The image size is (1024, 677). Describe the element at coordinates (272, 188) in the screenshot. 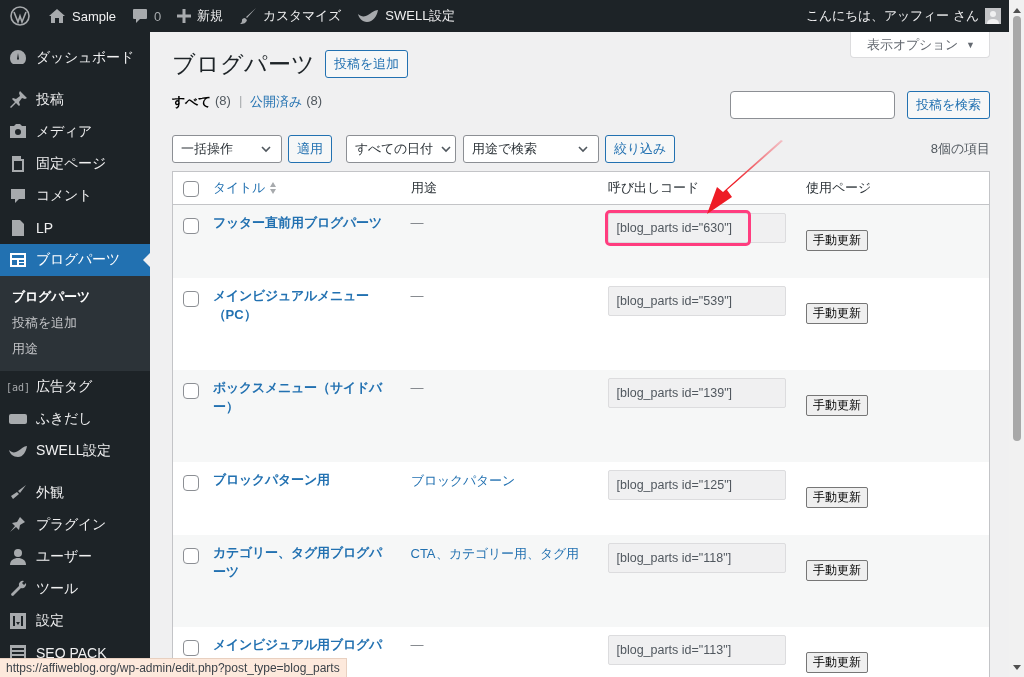

I see `sort-icon` at that location.